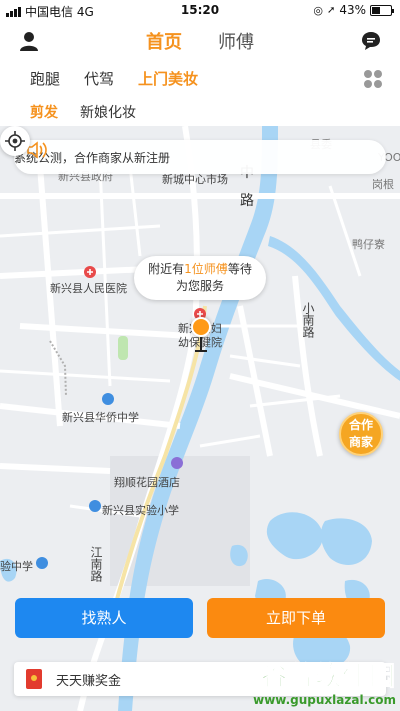 The width and height of the screenshot is (400, 711). What do you see at coordinates (140, 510) in the screenshot?
I see `map-label-experimental-school: 新兴县实验小学` at bounding box center [140, 510].